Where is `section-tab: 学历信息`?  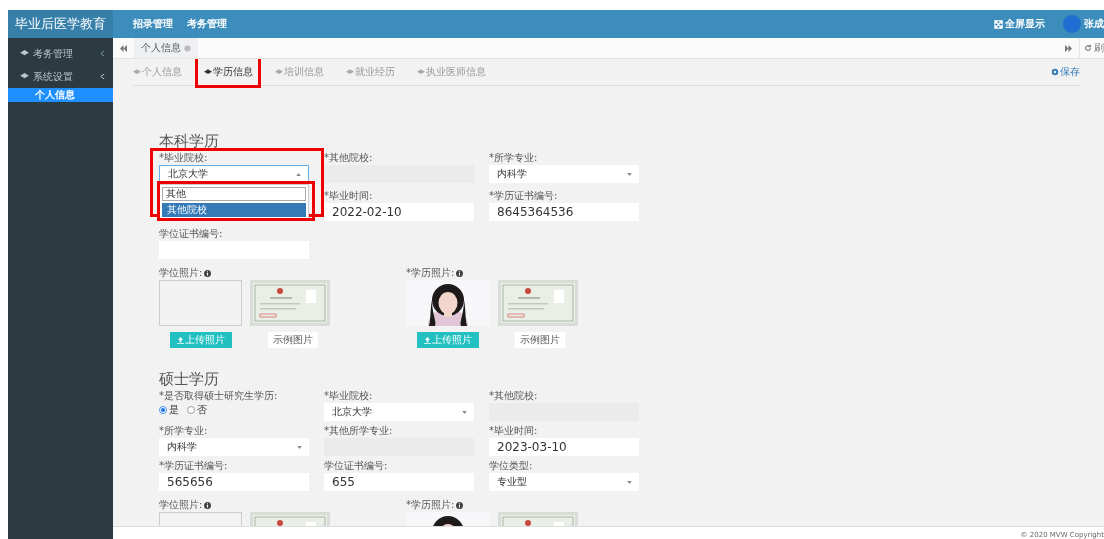 section-tab: 学历信息 is located at coordinates (228, 72).